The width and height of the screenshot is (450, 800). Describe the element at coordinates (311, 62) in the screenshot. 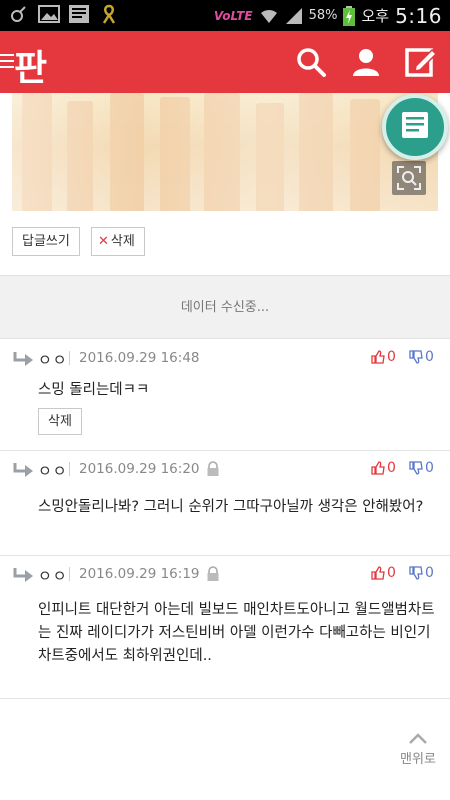

I see `search-icon` at that location.